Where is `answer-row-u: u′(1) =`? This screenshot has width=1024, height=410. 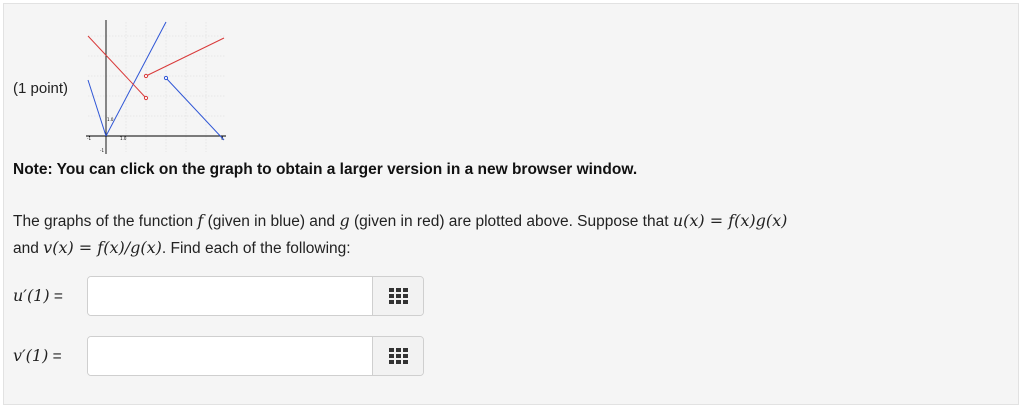 answer-row-u: u′(1) = is located at coordinates (218, 296).